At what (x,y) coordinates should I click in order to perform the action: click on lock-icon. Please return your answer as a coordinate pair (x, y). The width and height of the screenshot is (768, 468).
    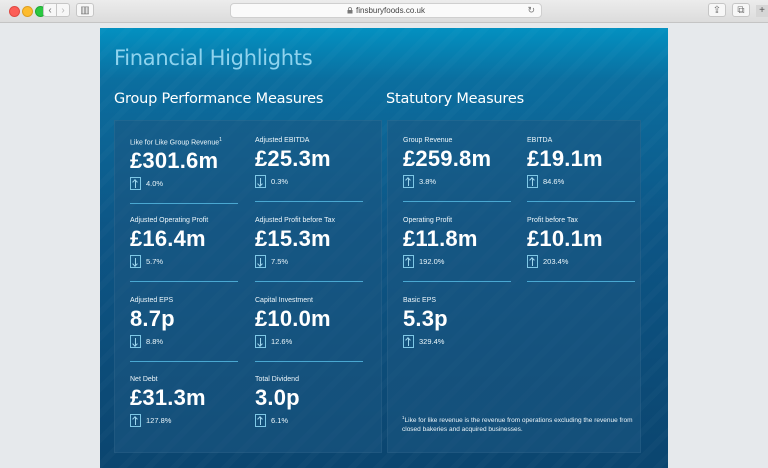
    Looking at the image, I should click on (350, 11).